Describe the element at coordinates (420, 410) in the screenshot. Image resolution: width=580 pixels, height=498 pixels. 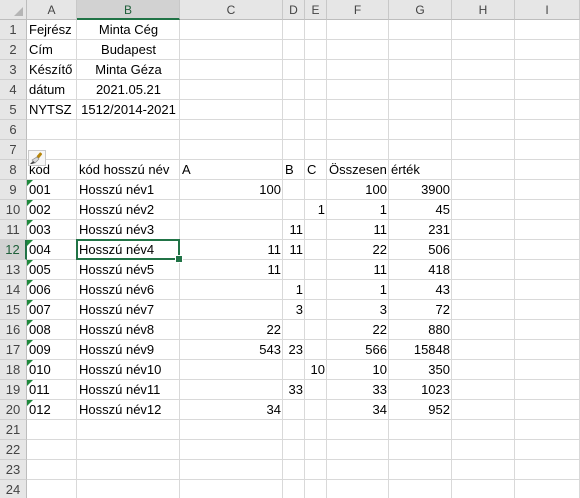
I see `cell-g20: 952` at that location.